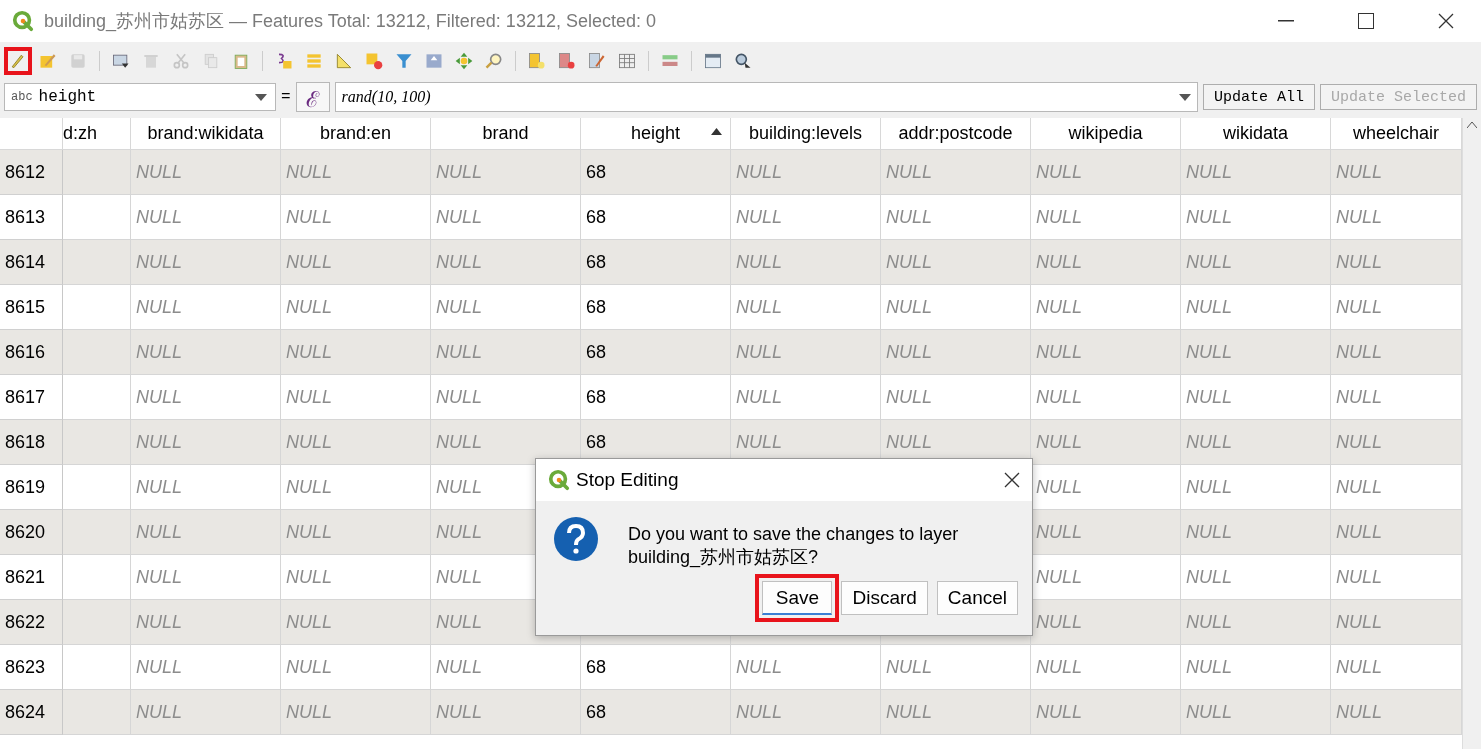  What do you see at coordinates (464, 61) in the screenshot?
I see `arrows-icon` at bounding box center [464, 61].